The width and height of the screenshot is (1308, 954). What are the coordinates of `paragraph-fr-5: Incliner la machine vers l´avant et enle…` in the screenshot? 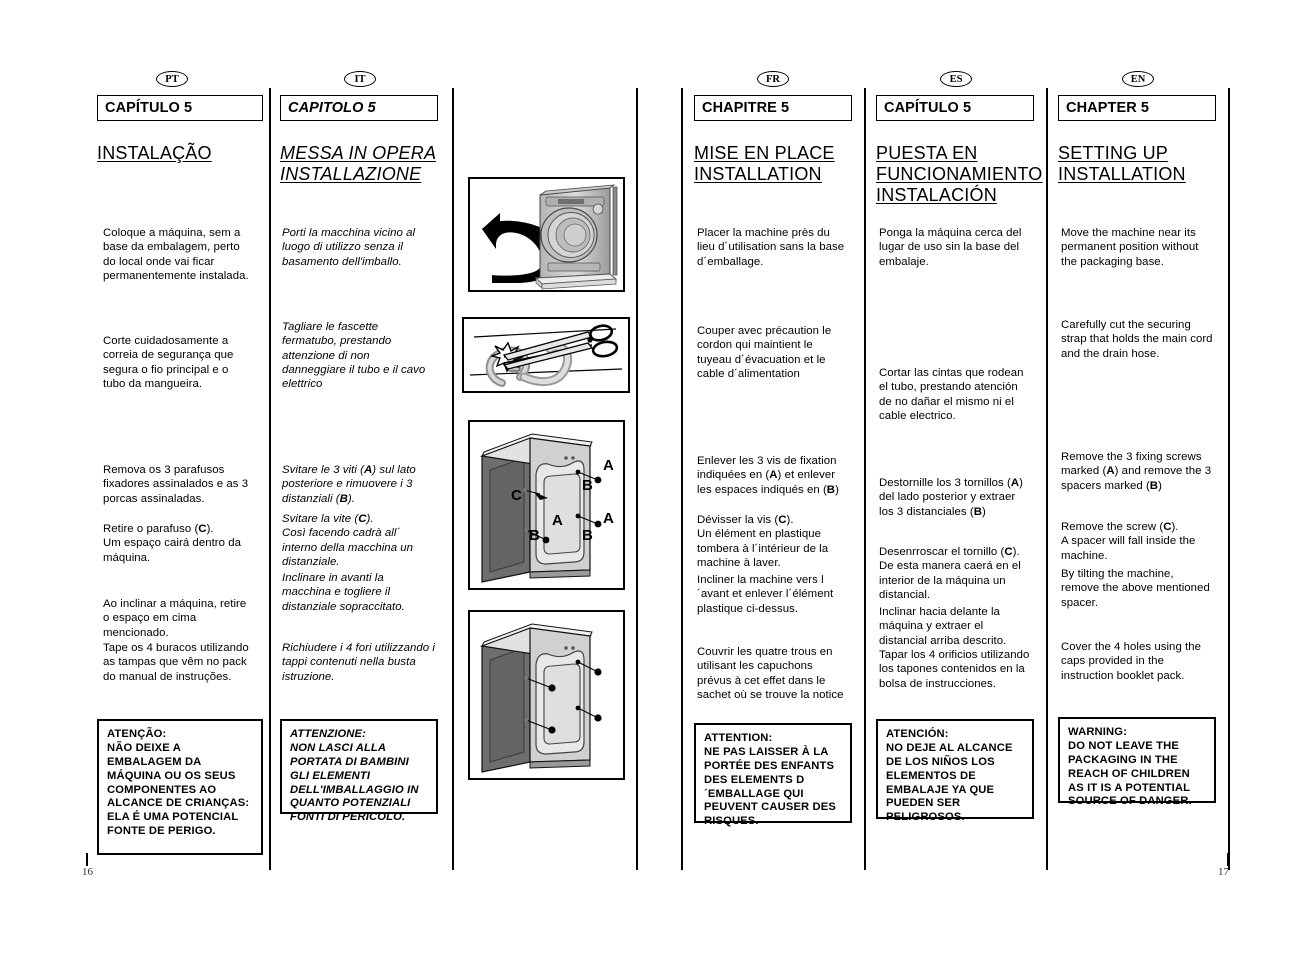 It's located at (765, 594).